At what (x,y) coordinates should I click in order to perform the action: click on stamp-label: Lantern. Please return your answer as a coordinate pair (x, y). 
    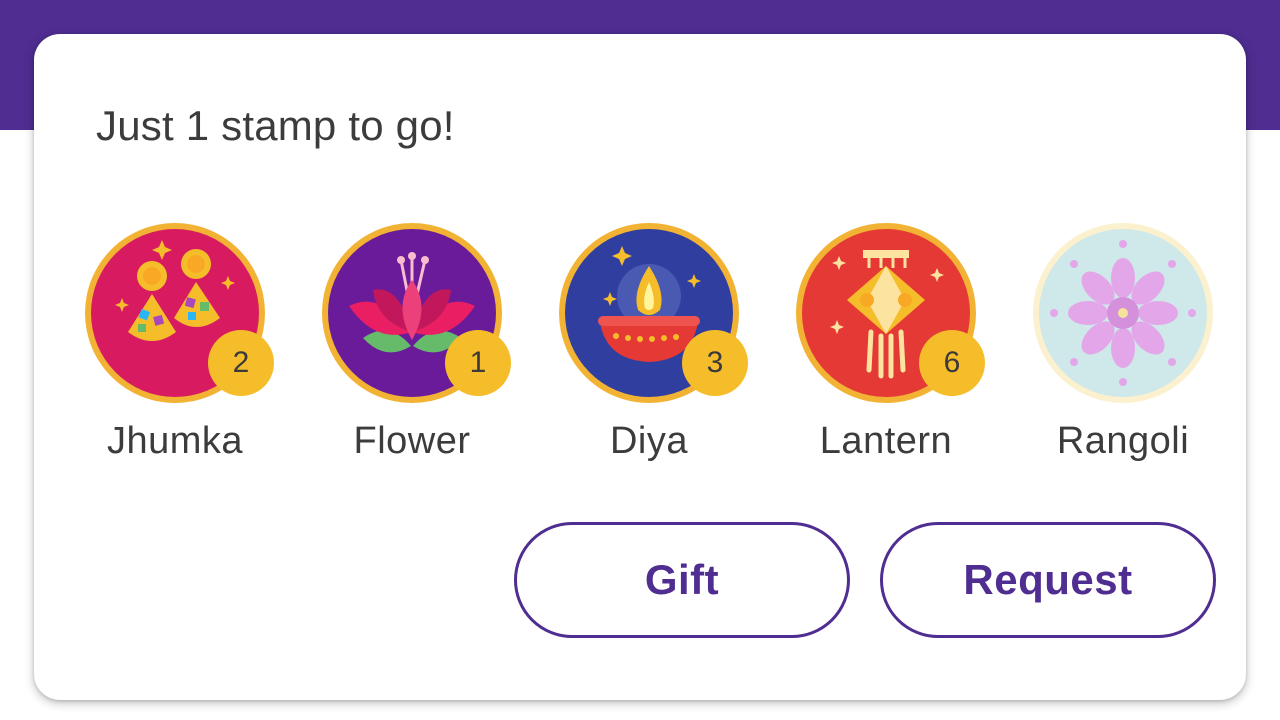
    Looking at the image, I should click on (886, 441).